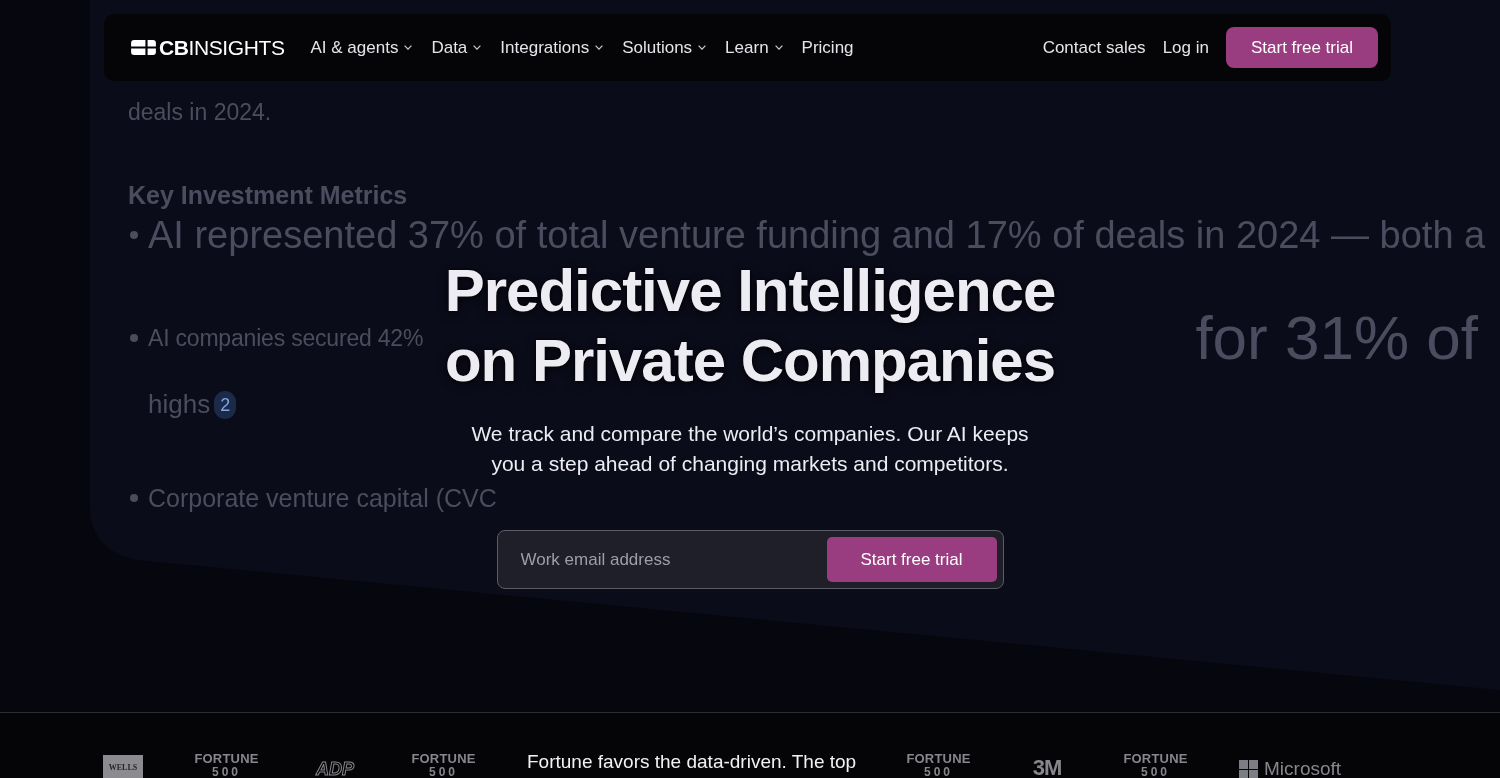  I want to click on nav-link: Log in, so click(1185, 47).